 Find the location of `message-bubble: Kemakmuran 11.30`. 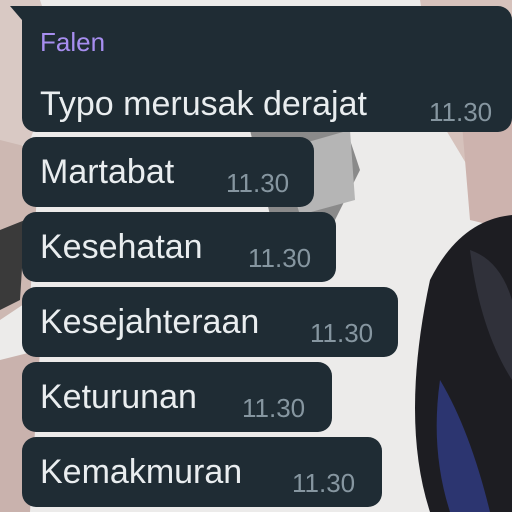

message-bubble: Kemakmuran 11.30 is located at coordinates (202, 472).